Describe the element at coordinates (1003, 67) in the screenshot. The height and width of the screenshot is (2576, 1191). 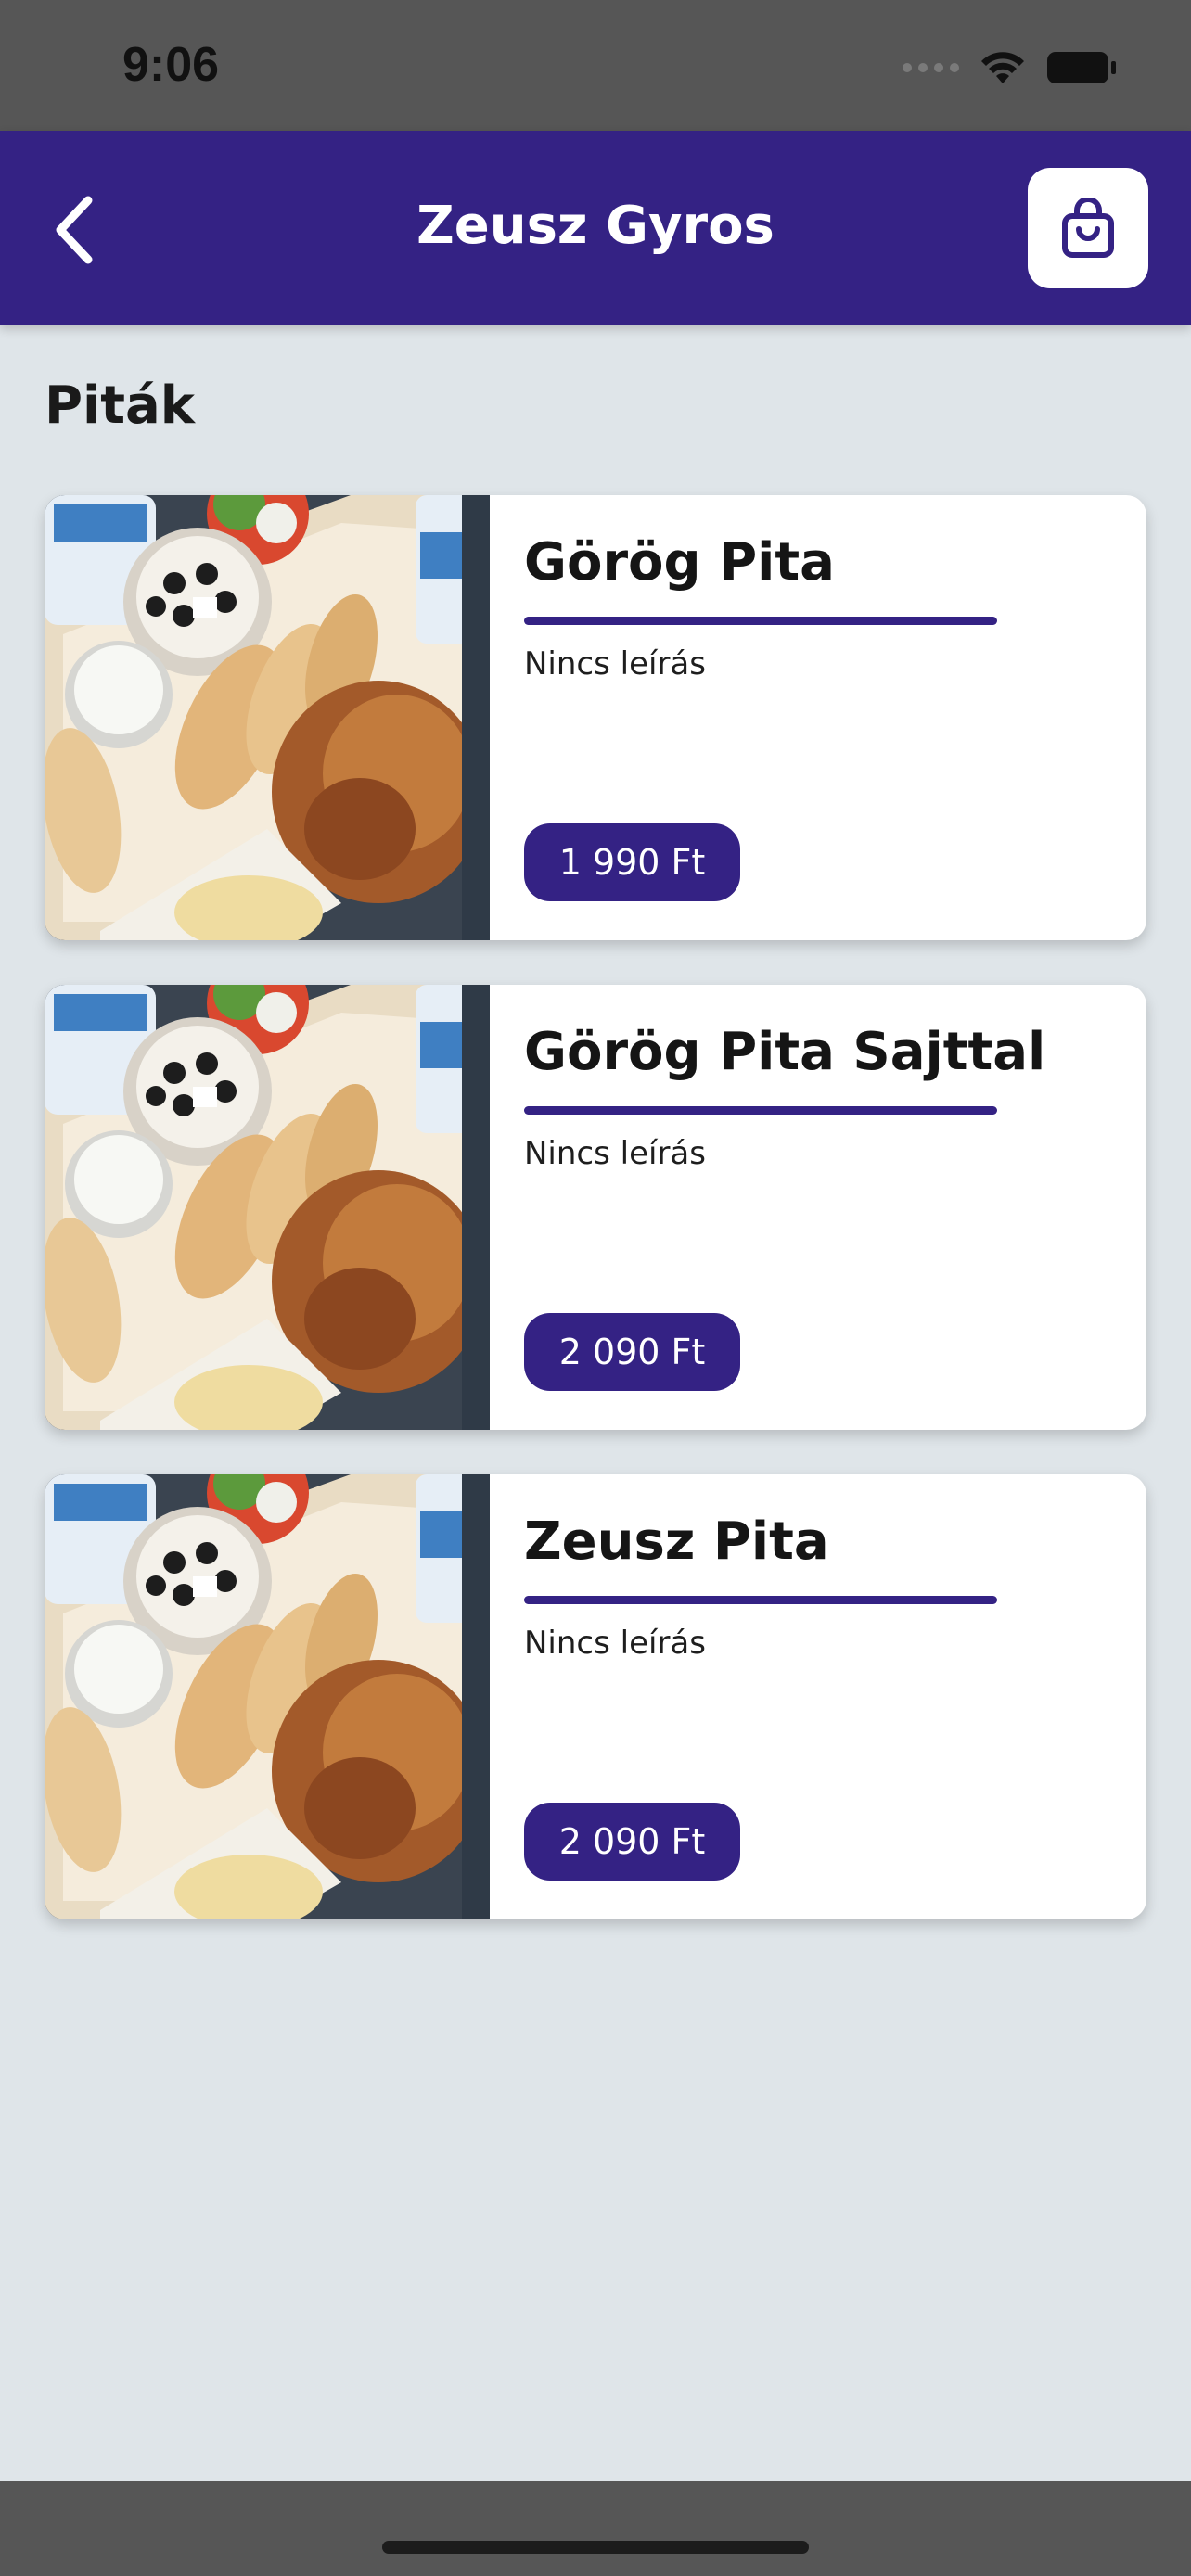
I see `wifi-icon` at that location.